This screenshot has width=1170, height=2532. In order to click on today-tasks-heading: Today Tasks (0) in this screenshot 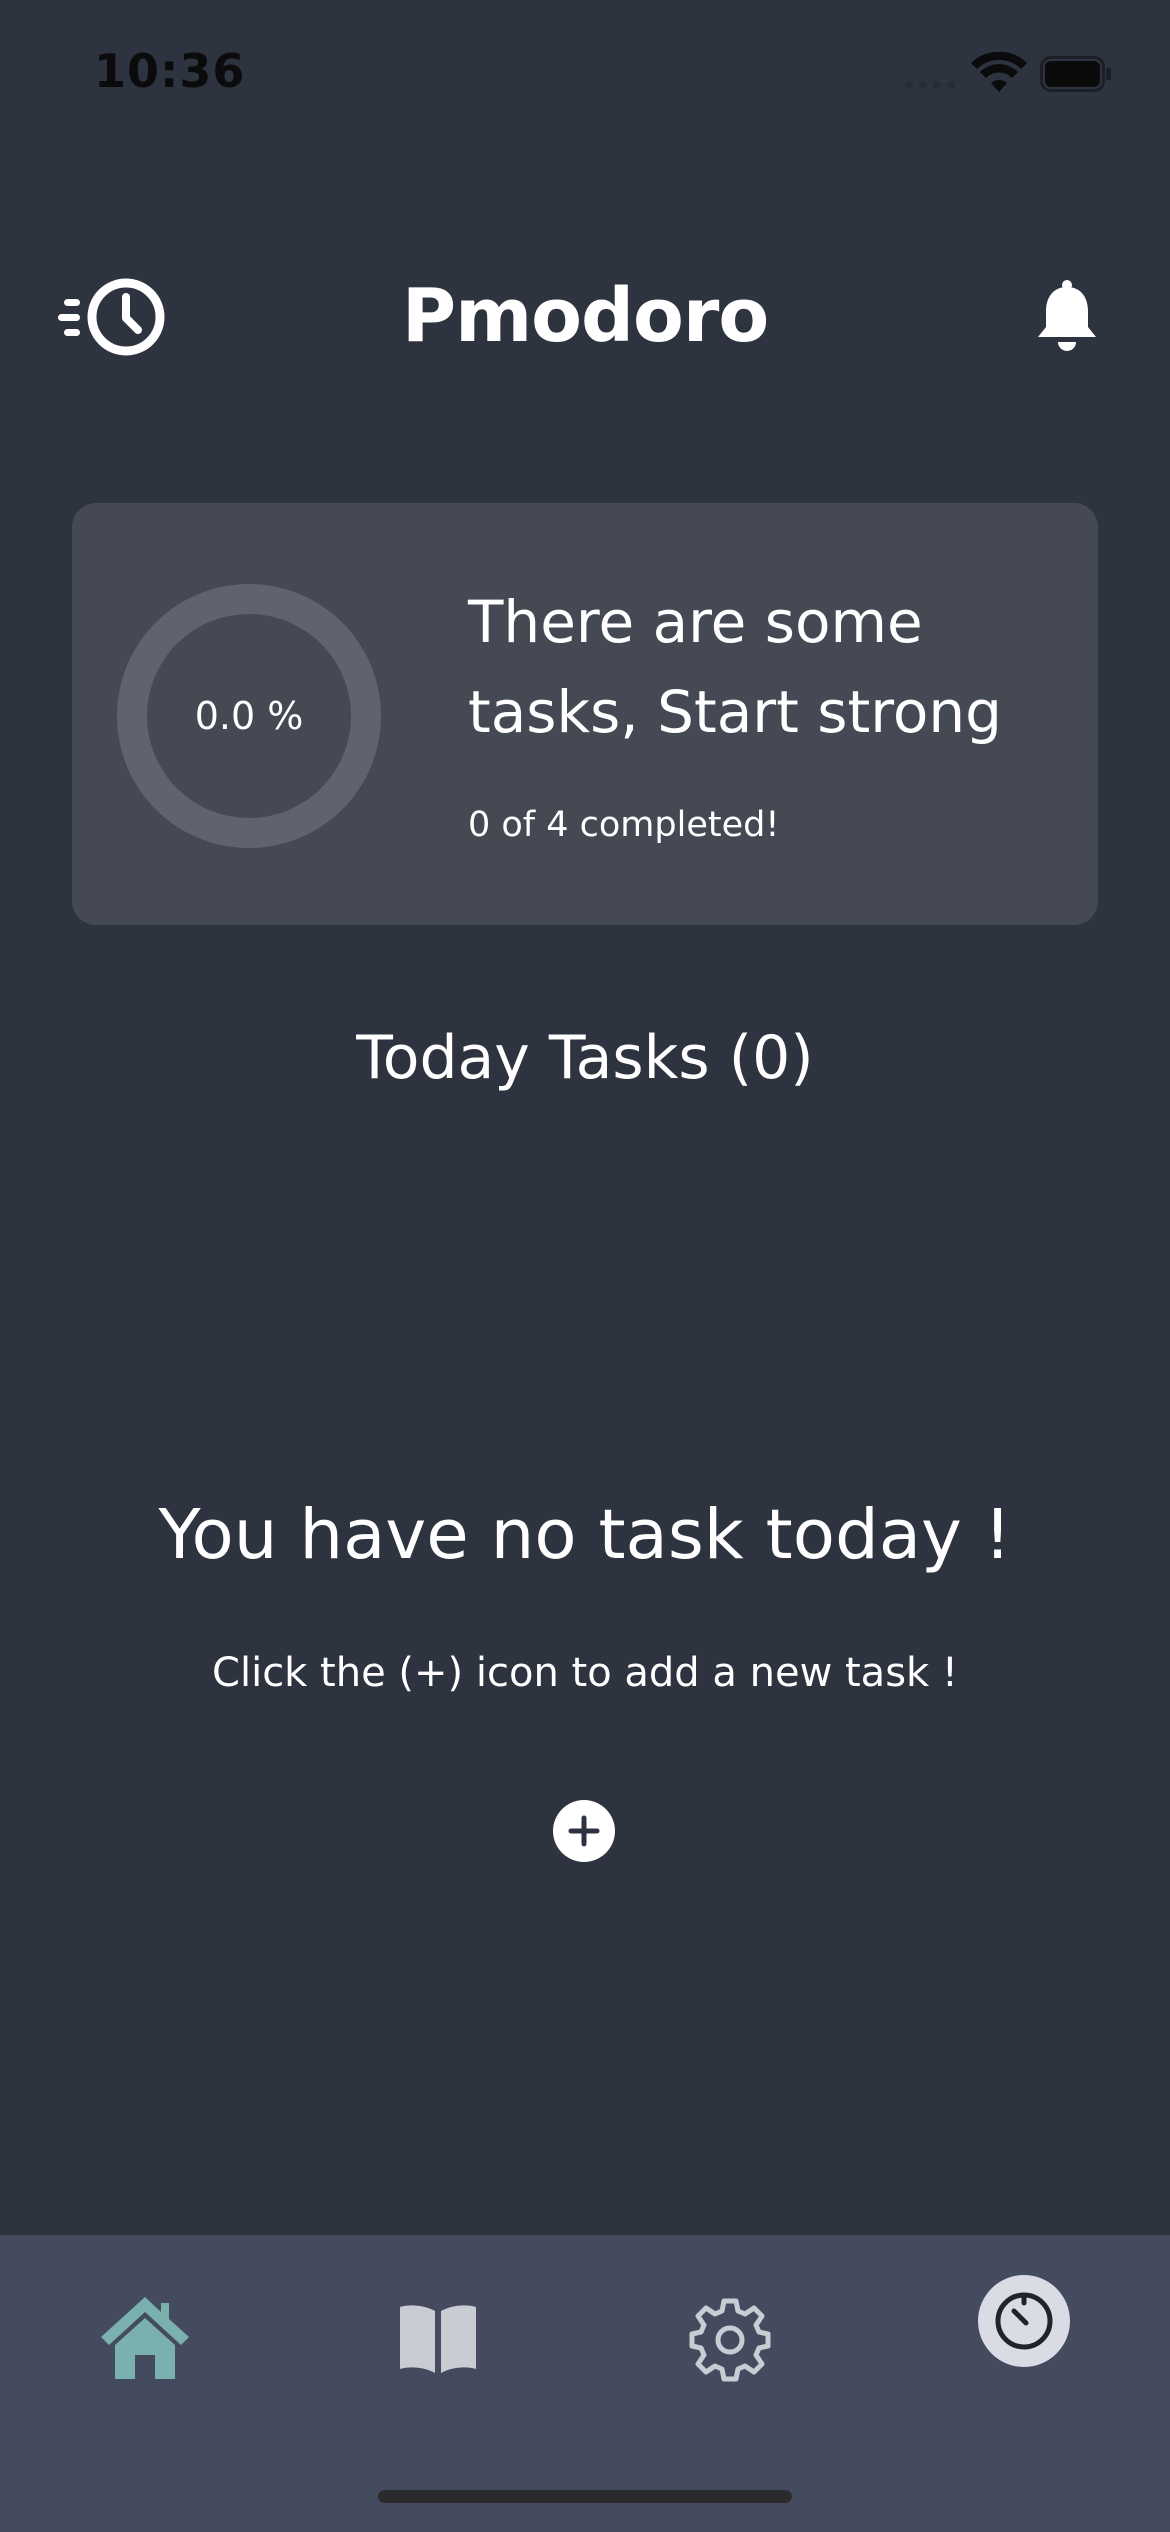, I will do `click(585, 1058)`.